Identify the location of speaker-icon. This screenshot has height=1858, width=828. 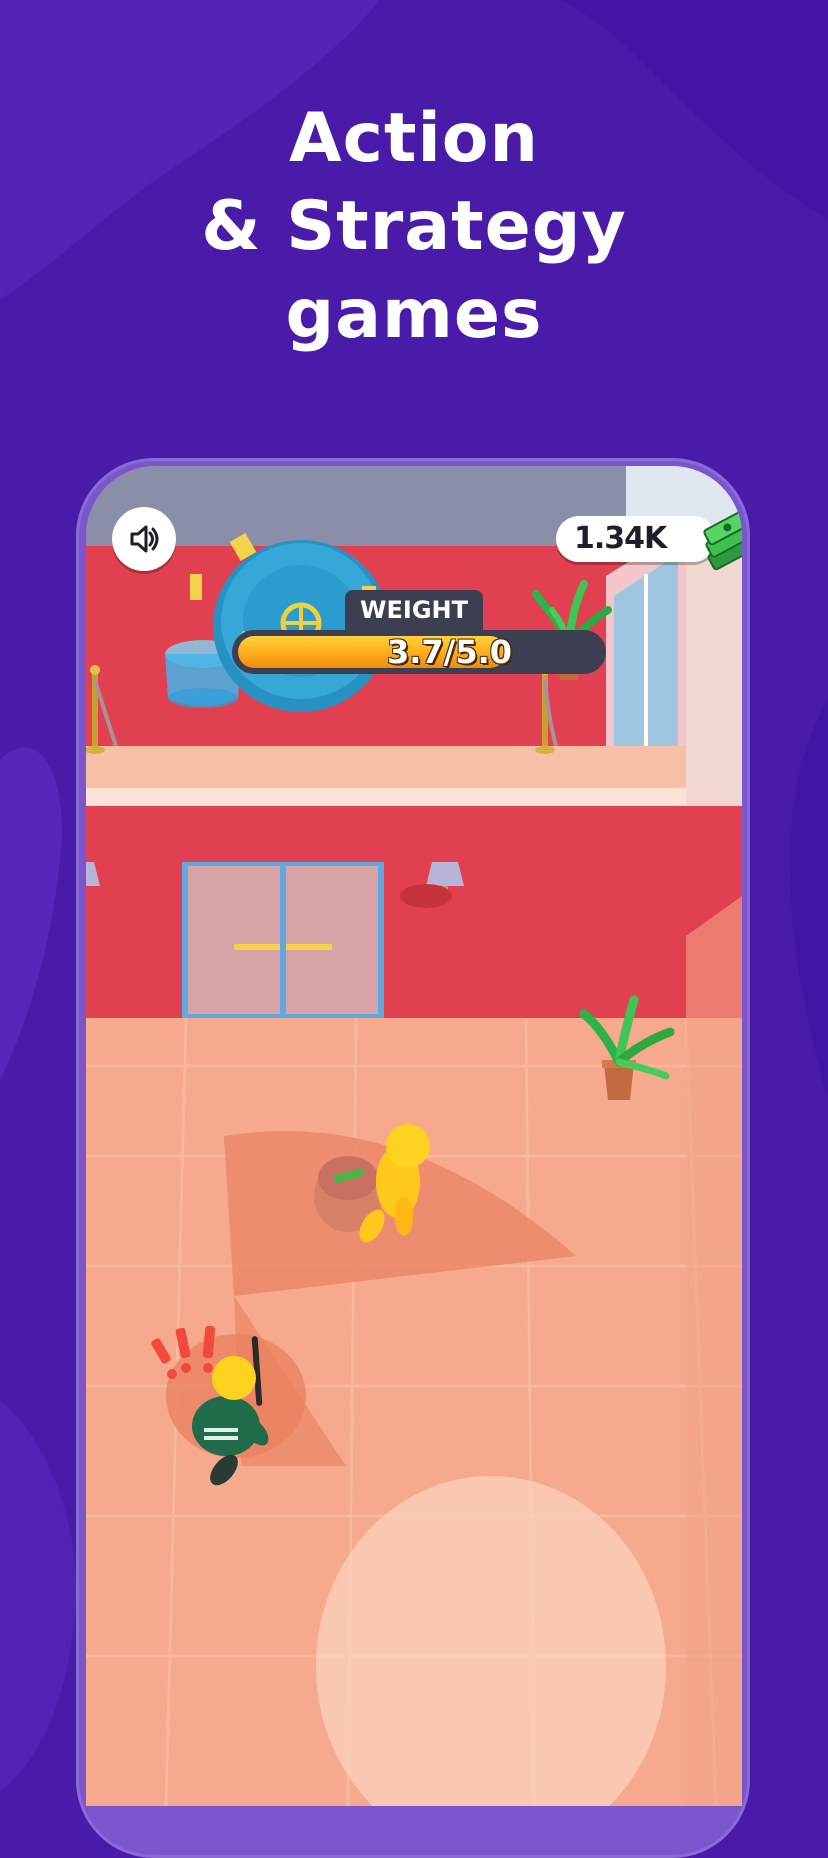
(144, 539).